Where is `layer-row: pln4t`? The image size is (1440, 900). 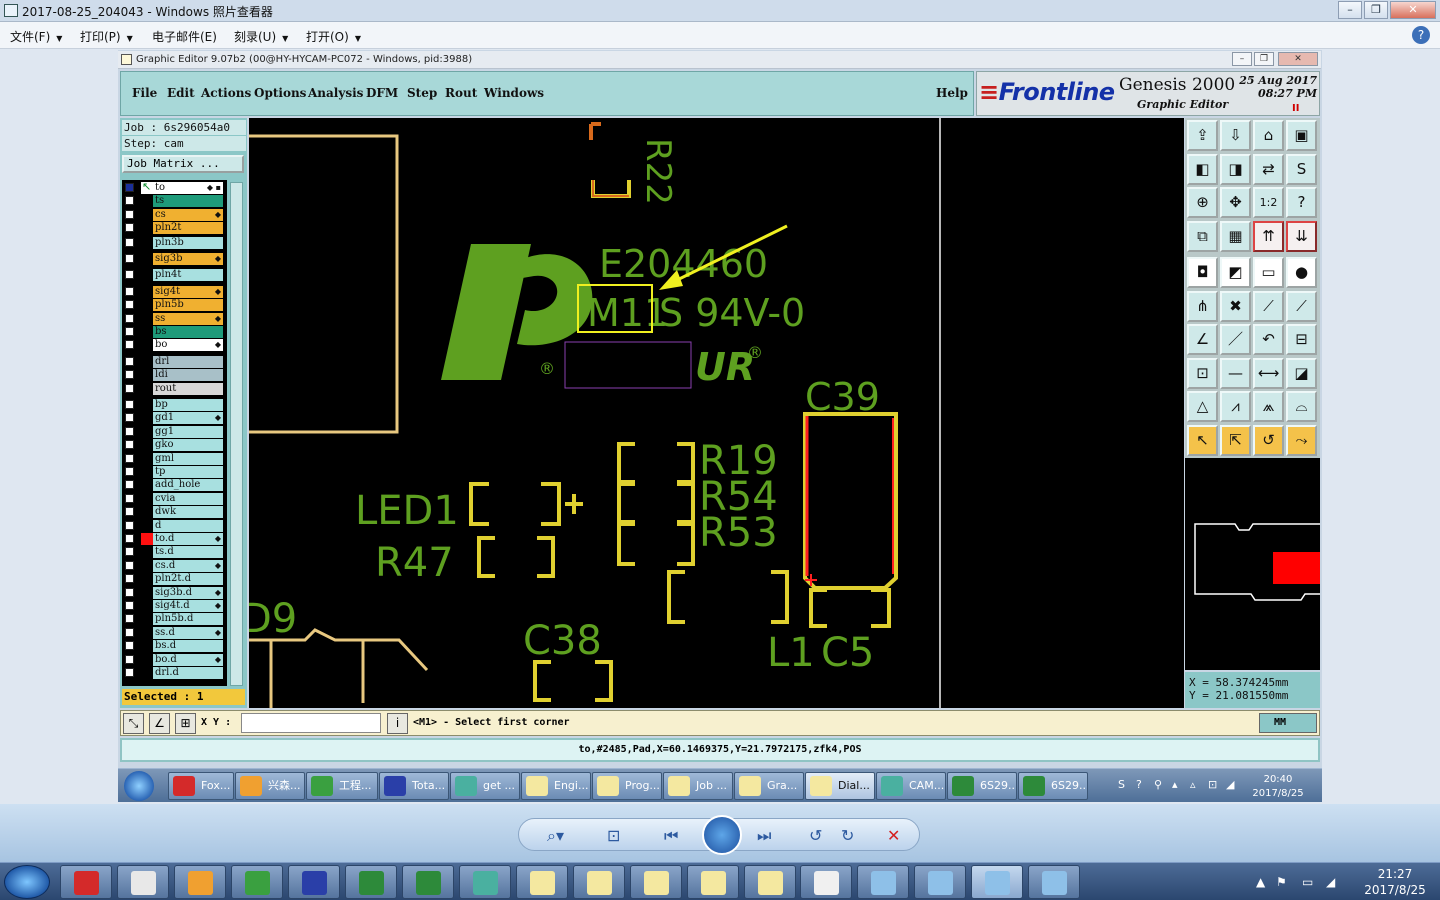 layer-row: pln4t is located at coordinates (174, 275).